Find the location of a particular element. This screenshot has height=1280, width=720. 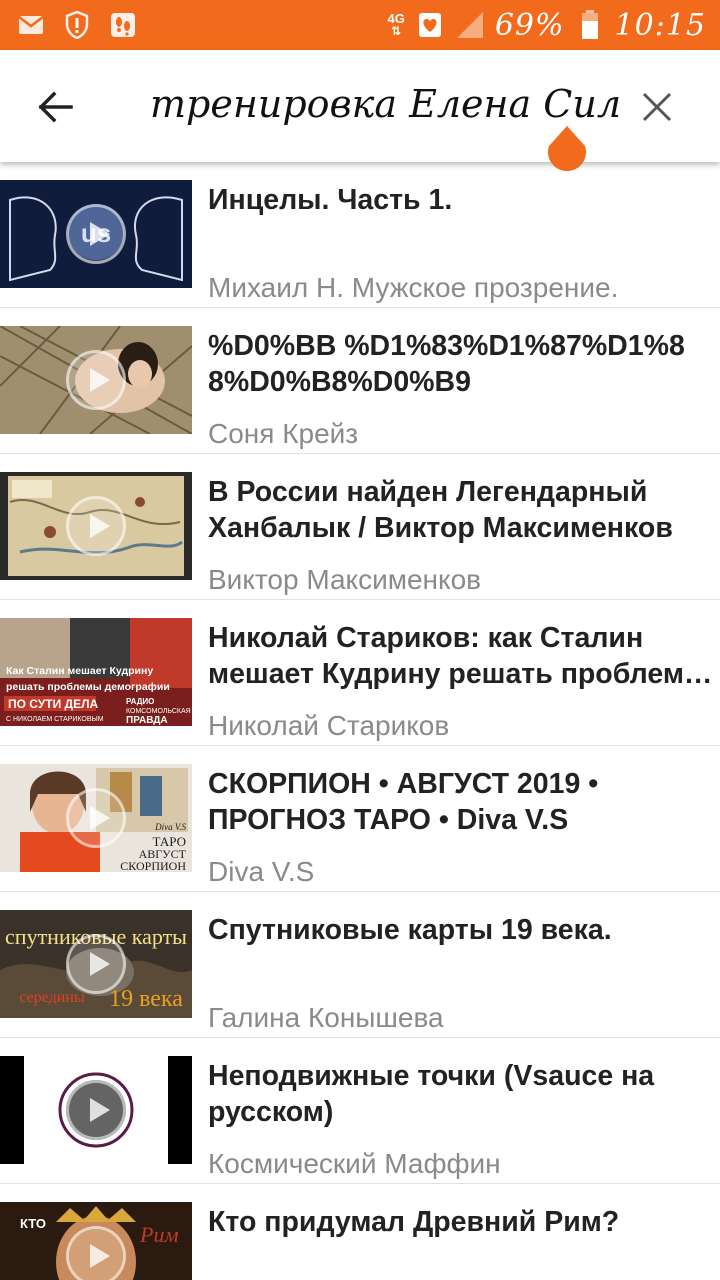

video-title: Кто придумал Древний Рим? is located at coordinates (414, 1222).